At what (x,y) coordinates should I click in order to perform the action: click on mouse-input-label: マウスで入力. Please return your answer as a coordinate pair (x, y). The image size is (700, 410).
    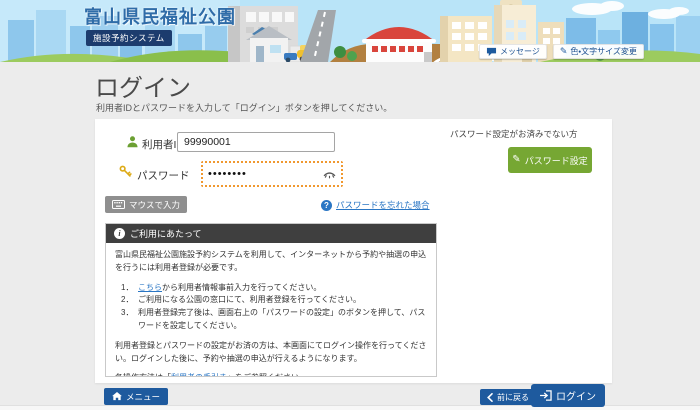
    Looking at the image, I should click on (155, 204).